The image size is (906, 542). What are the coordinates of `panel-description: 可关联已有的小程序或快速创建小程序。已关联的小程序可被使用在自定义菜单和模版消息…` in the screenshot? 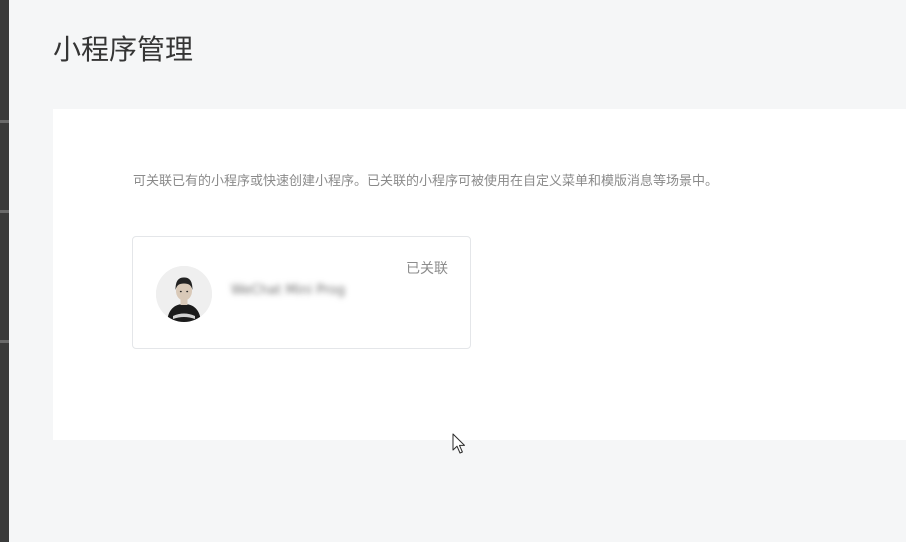 It's located at (426, 181).